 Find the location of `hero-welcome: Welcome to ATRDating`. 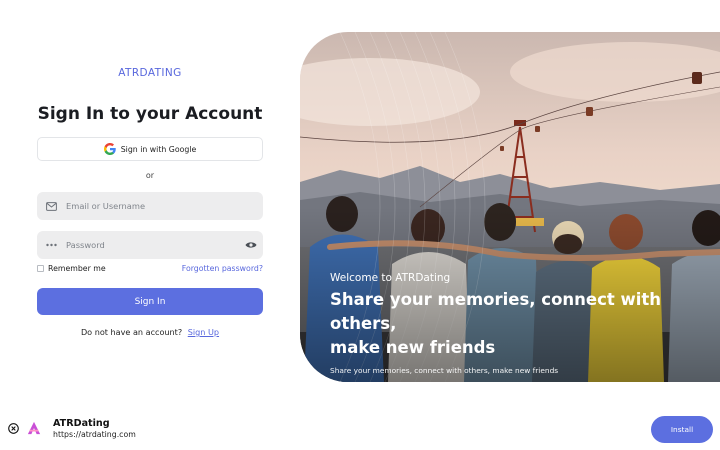

hero-welcome: Welcome to ATRDating is located at coordinates (390, 278).